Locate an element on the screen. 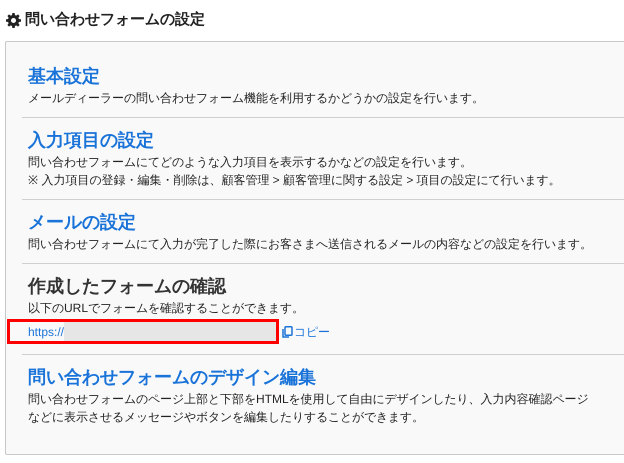 This screenshot has height=463, width=624. section-heading: 作成したフォームの確認 is located at coordinates (127, 286).